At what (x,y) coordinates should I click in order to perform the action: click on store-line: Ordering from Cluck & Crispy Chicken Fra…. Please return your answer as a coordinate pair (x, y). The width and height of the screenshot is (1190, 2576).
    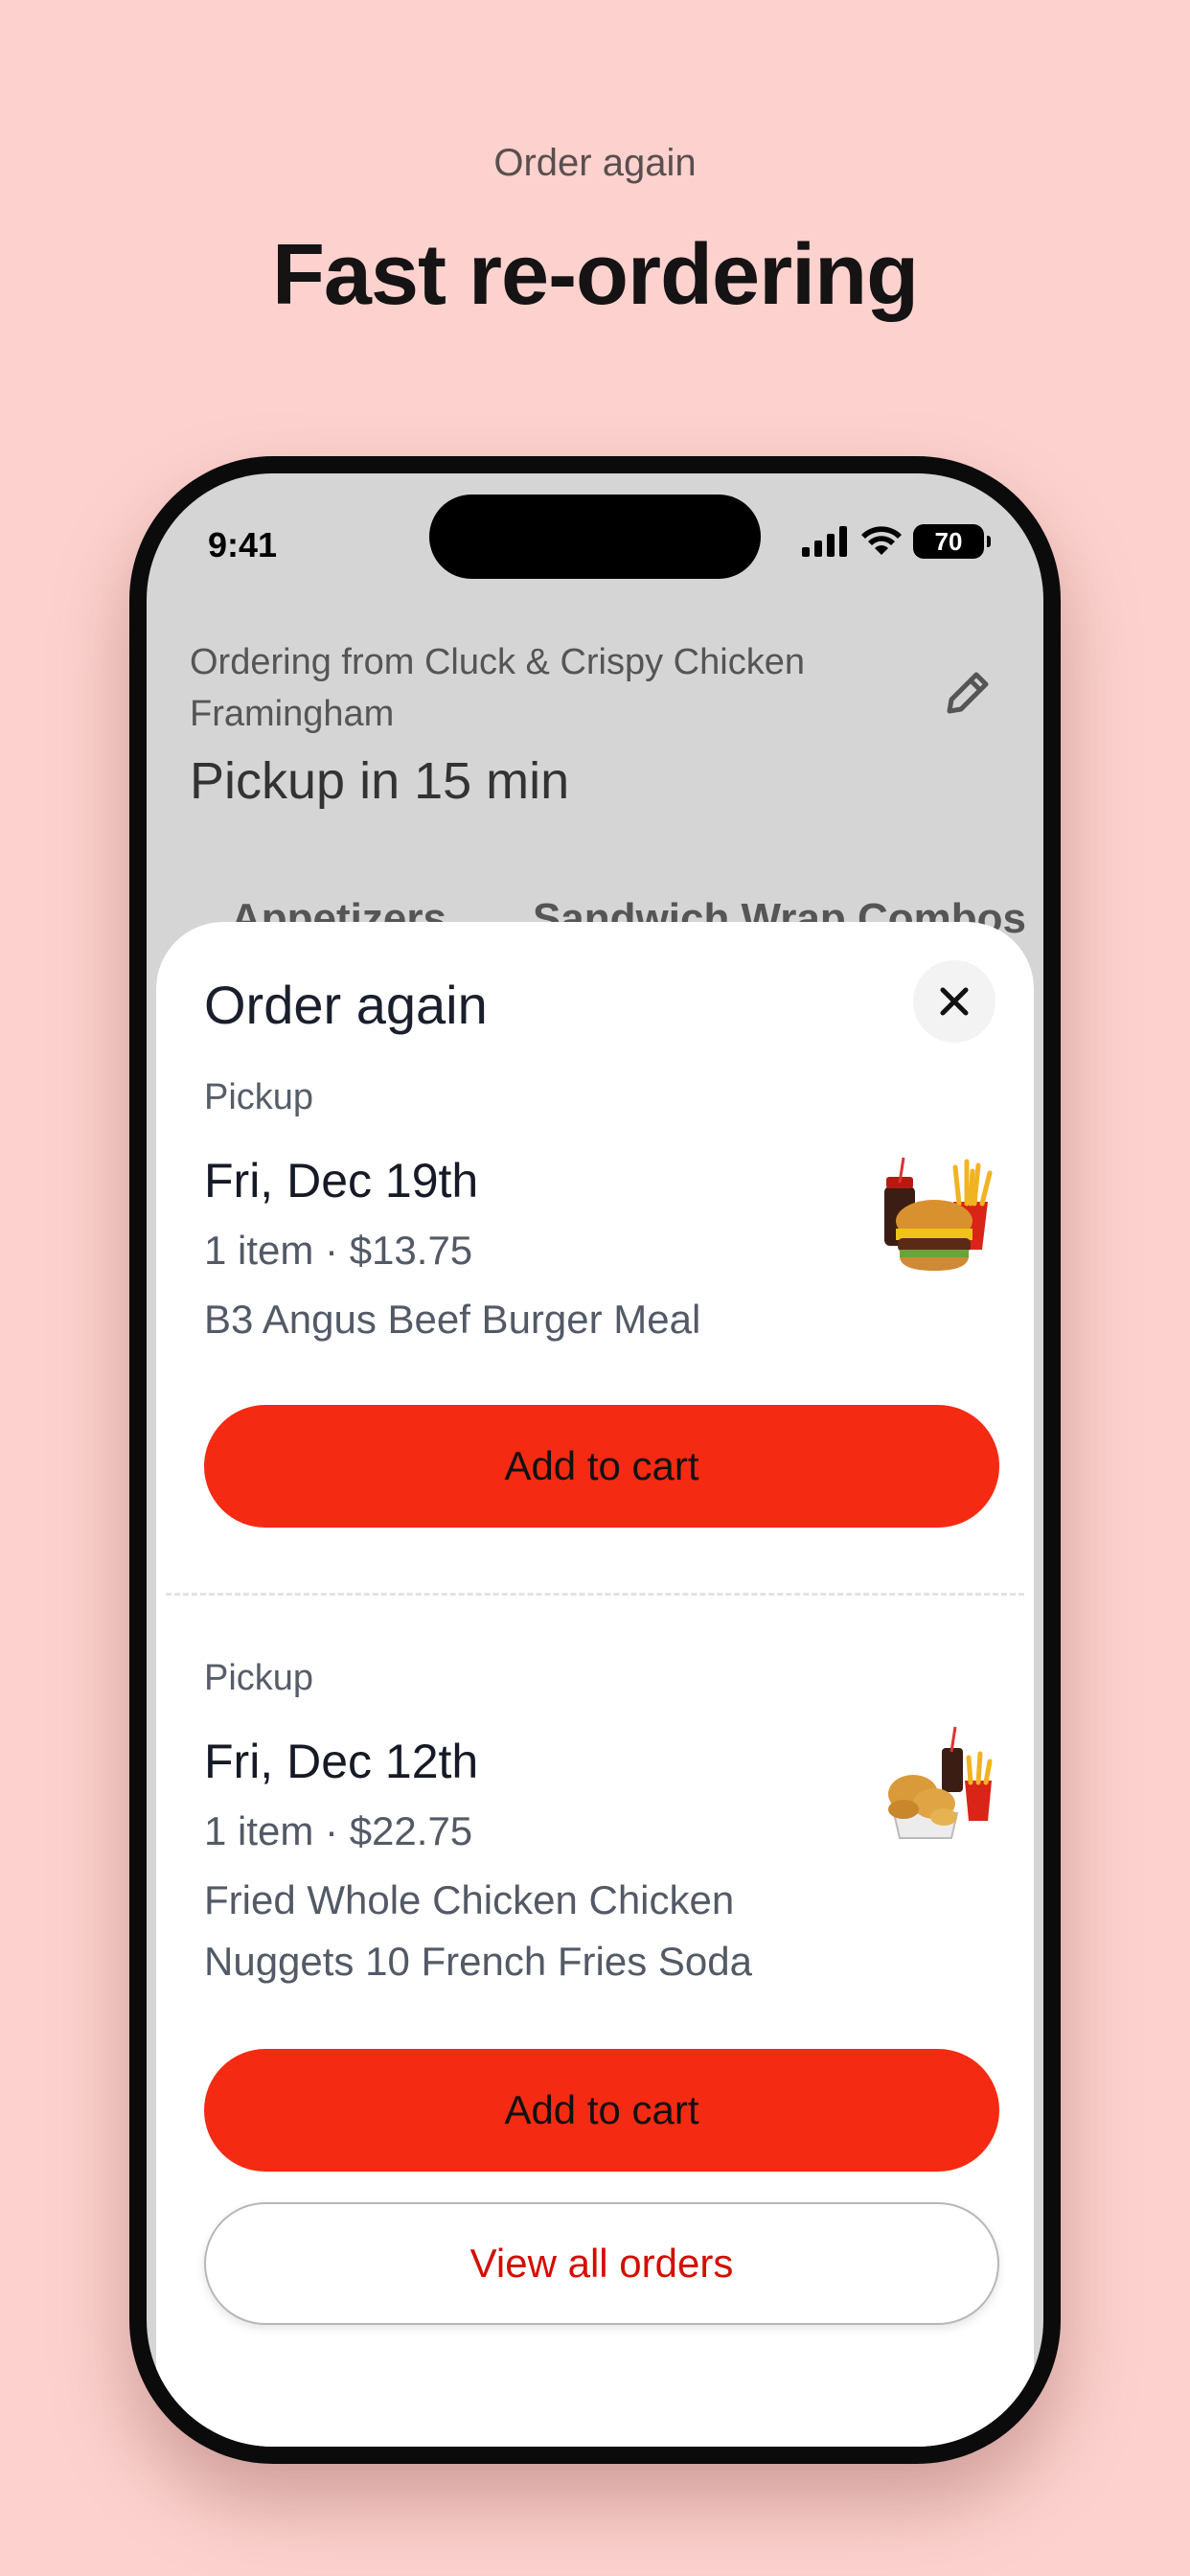
    Looking at the image, I should click on (498, 688).